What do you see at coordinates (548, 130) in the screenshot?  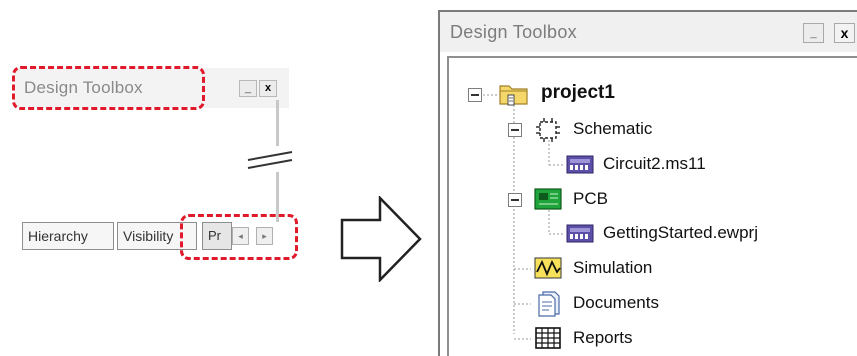 I see `schematic-chip-icon` at bounding box center [548, 130].